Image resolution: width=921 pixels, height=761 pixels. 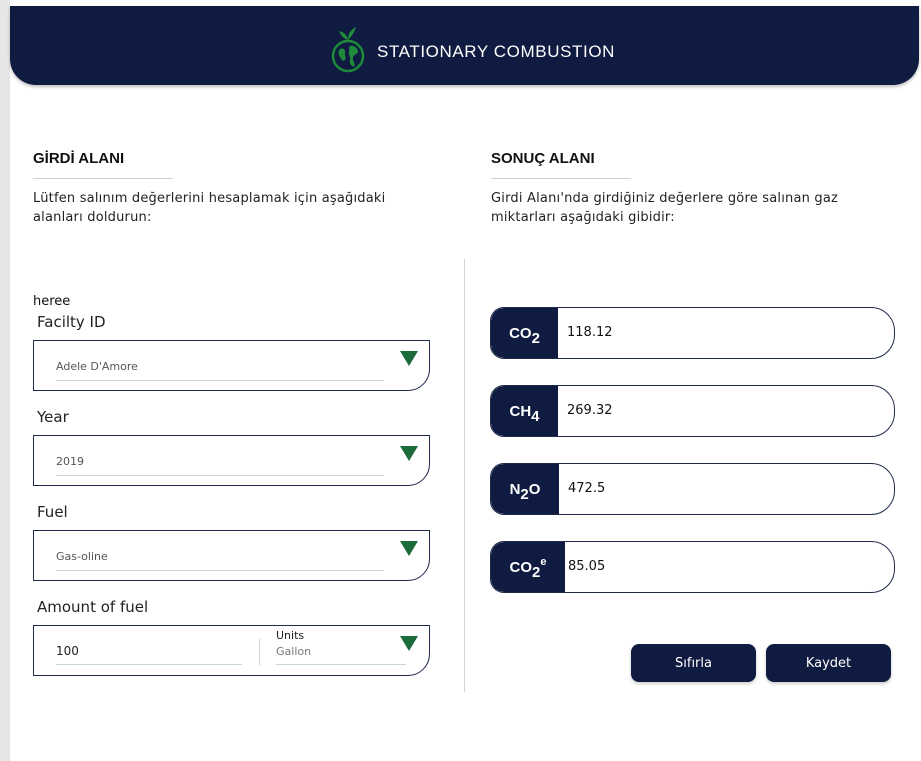 What do you see at coordinates (52, 512) in the screenshot?
I see `fuel-label: Fuel` at bounding box center [52, 512].